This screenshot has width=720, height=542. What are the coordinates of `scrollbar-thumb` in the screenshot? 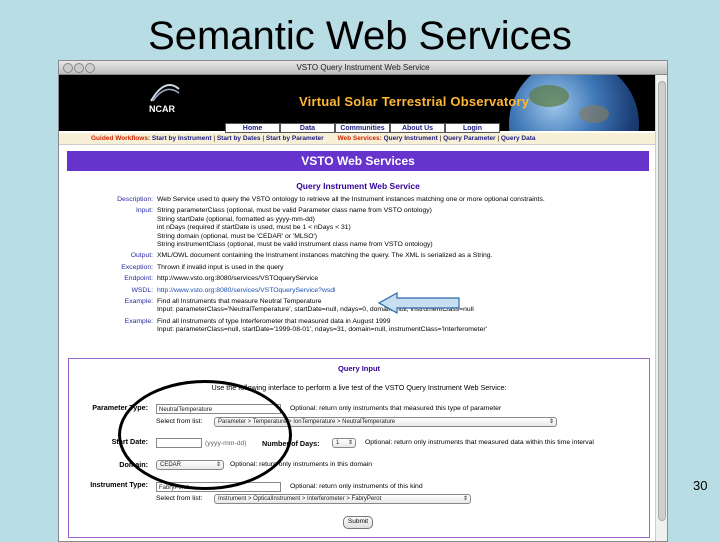 It's located at (662, 301).